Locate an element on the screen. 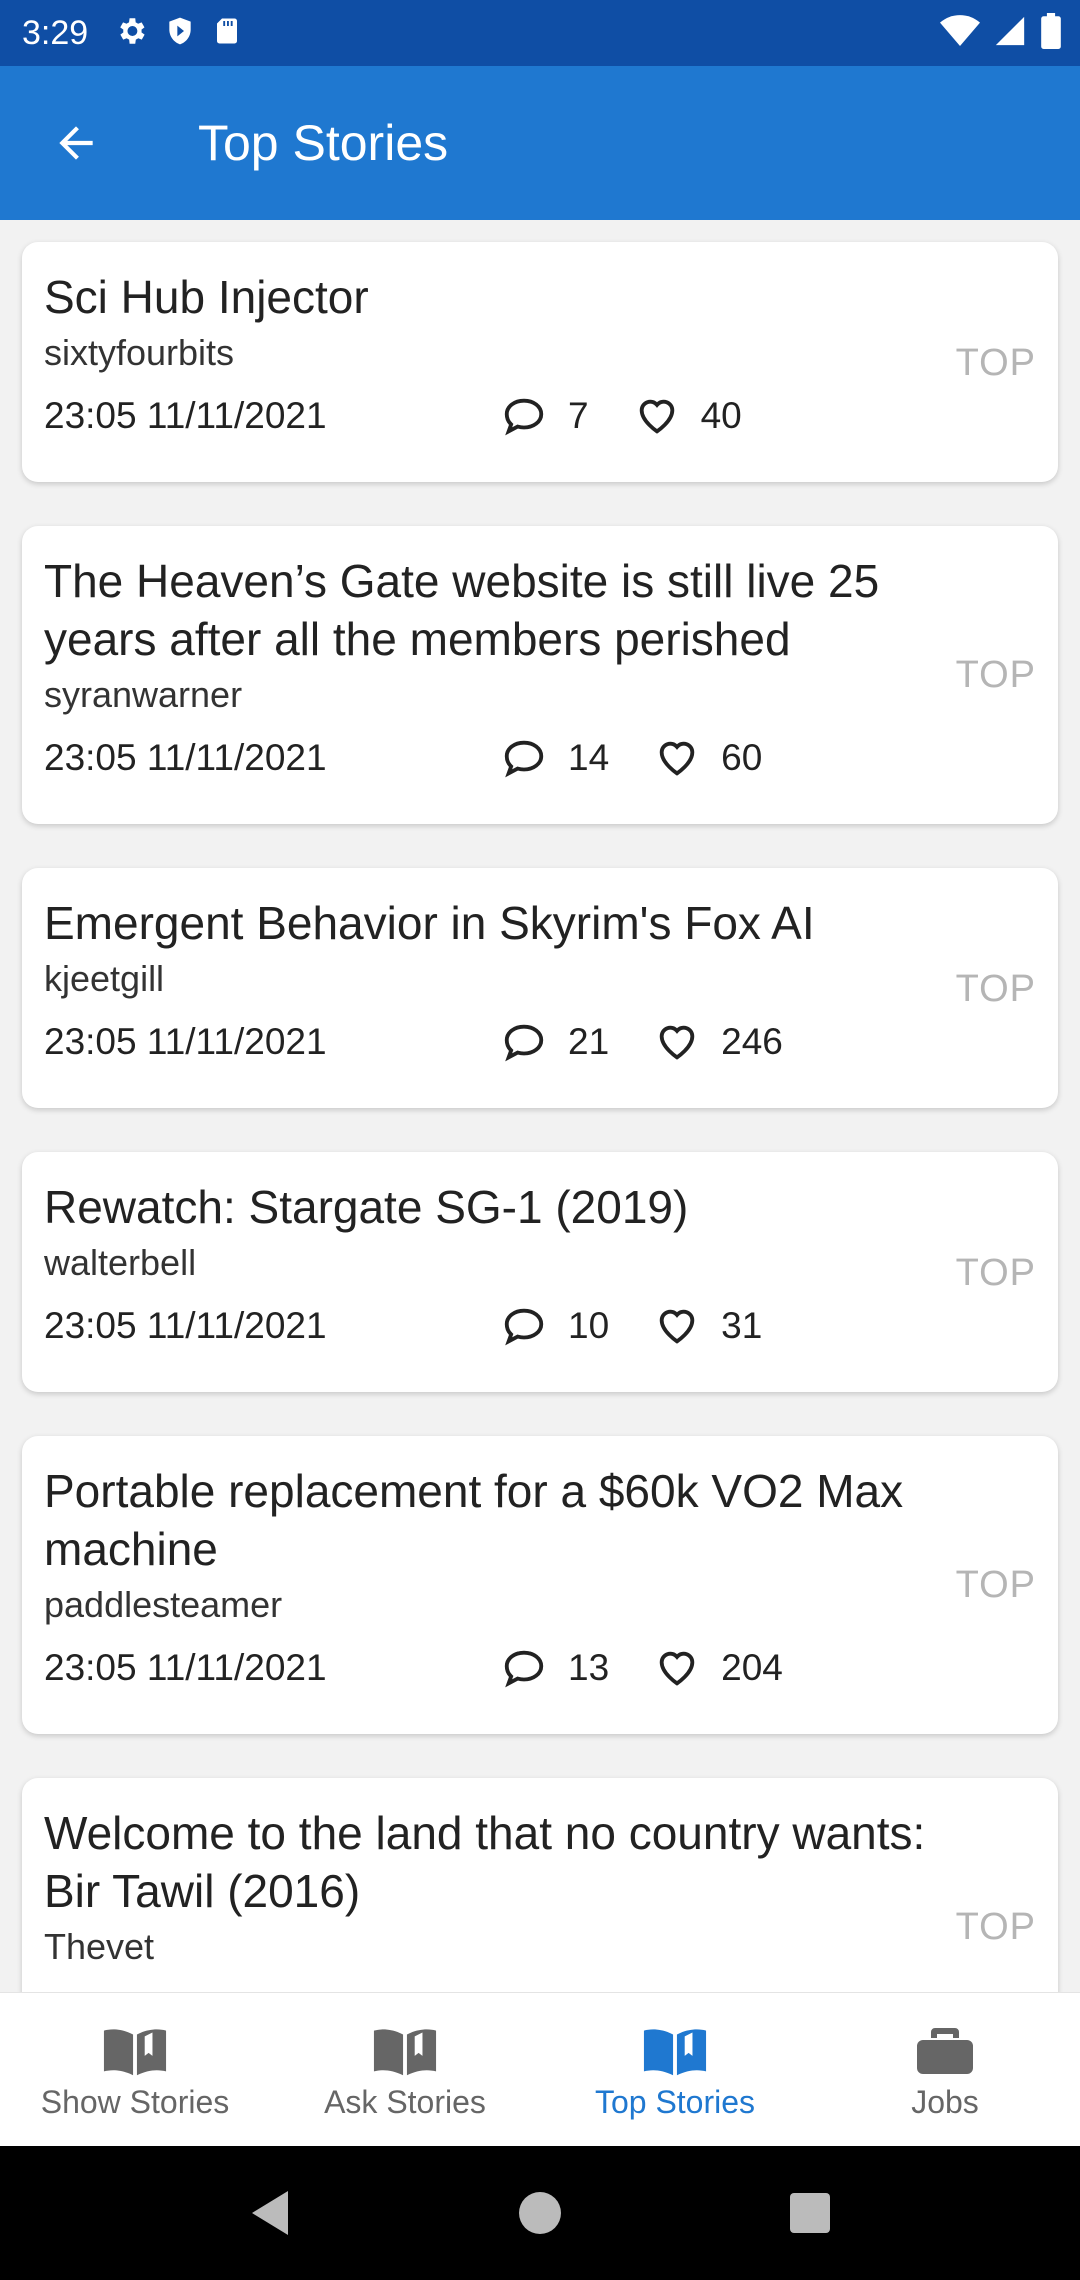 This screenshot has width=1080, height=2280. circle-home-icon is located at coordinates (540, 2213).